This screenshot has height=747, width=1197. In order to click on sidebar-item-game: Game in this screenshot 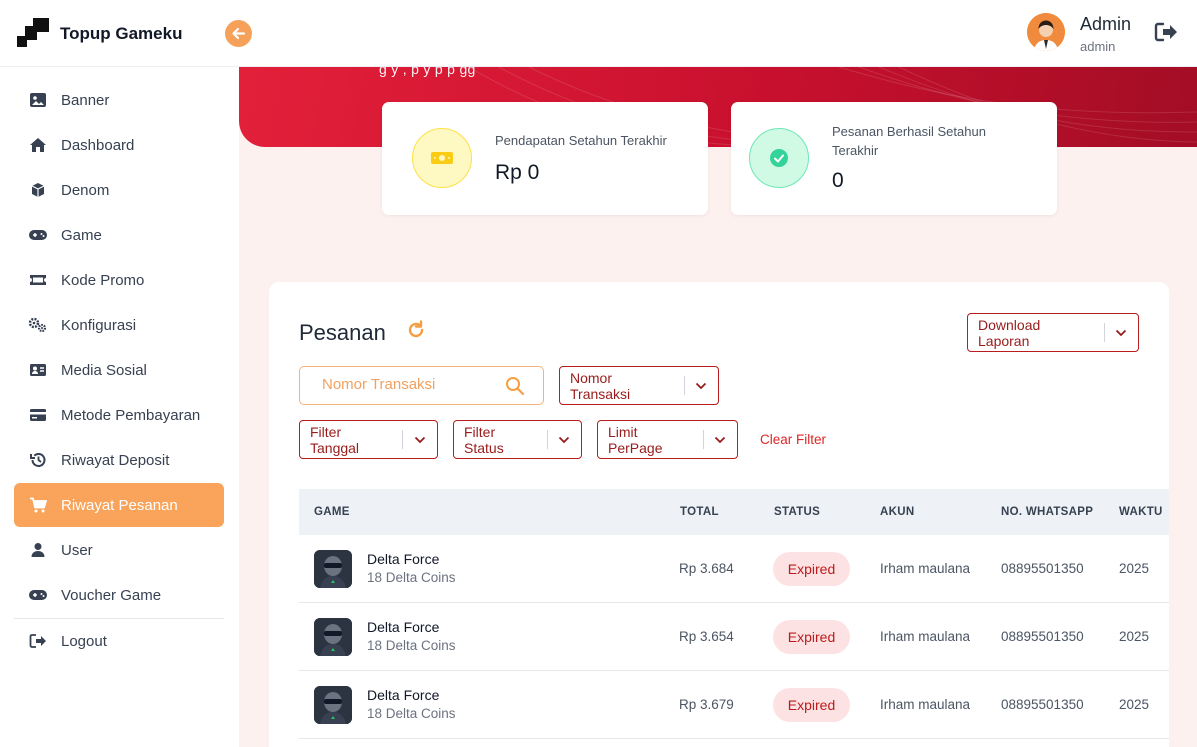, I will do `click(119, 235)`.